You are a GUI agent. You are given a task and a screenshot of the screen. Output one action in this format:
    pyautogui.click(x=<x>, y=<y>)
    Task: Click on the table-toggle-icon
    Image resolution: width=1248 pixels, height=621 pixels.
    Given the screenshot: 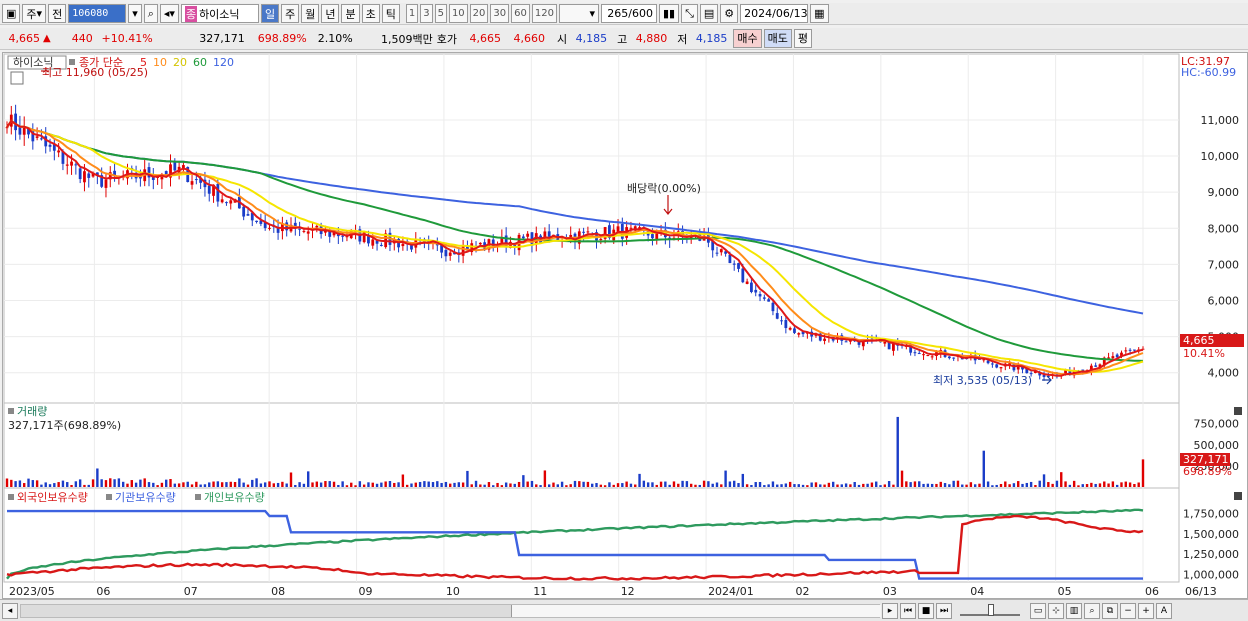 What is the action you would take?
    pyautogui.click(x=17, y=78)
    